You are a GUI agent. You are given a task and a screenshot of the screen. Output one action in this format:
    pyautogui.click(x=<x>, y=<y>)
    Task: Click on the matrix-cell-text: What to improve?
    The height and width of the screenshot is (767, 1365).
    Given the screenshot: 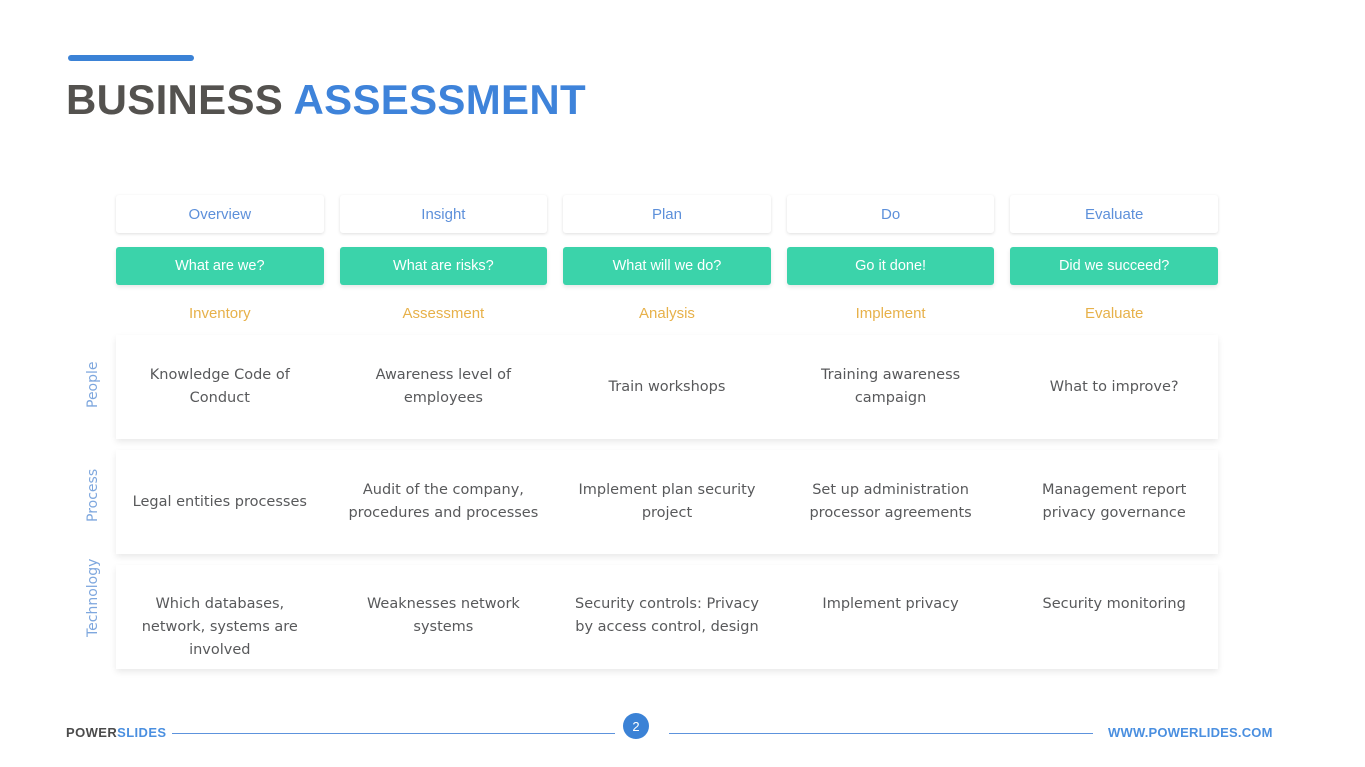 What is the action you would take?
    pyautogui.click(x=1114, y=386)
    